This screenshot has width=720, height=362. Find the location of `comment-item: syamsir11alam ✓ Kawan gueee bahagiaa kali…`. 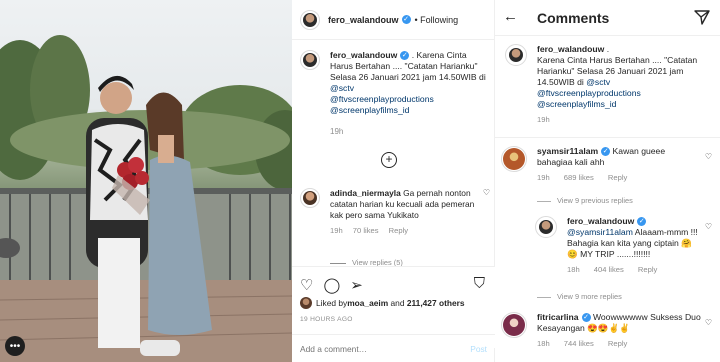

comment-item: syamsir11alam ✓ Kawan gueee bahagiaa kali… is located at coordinates (601, 164).